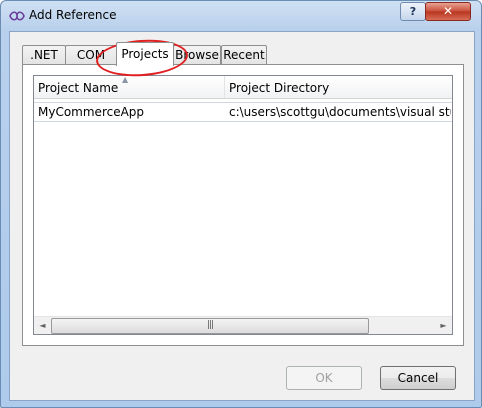  Describe the element at coordinates (448, 11) in the screenshot. I see `close-button: ✕` at that location.